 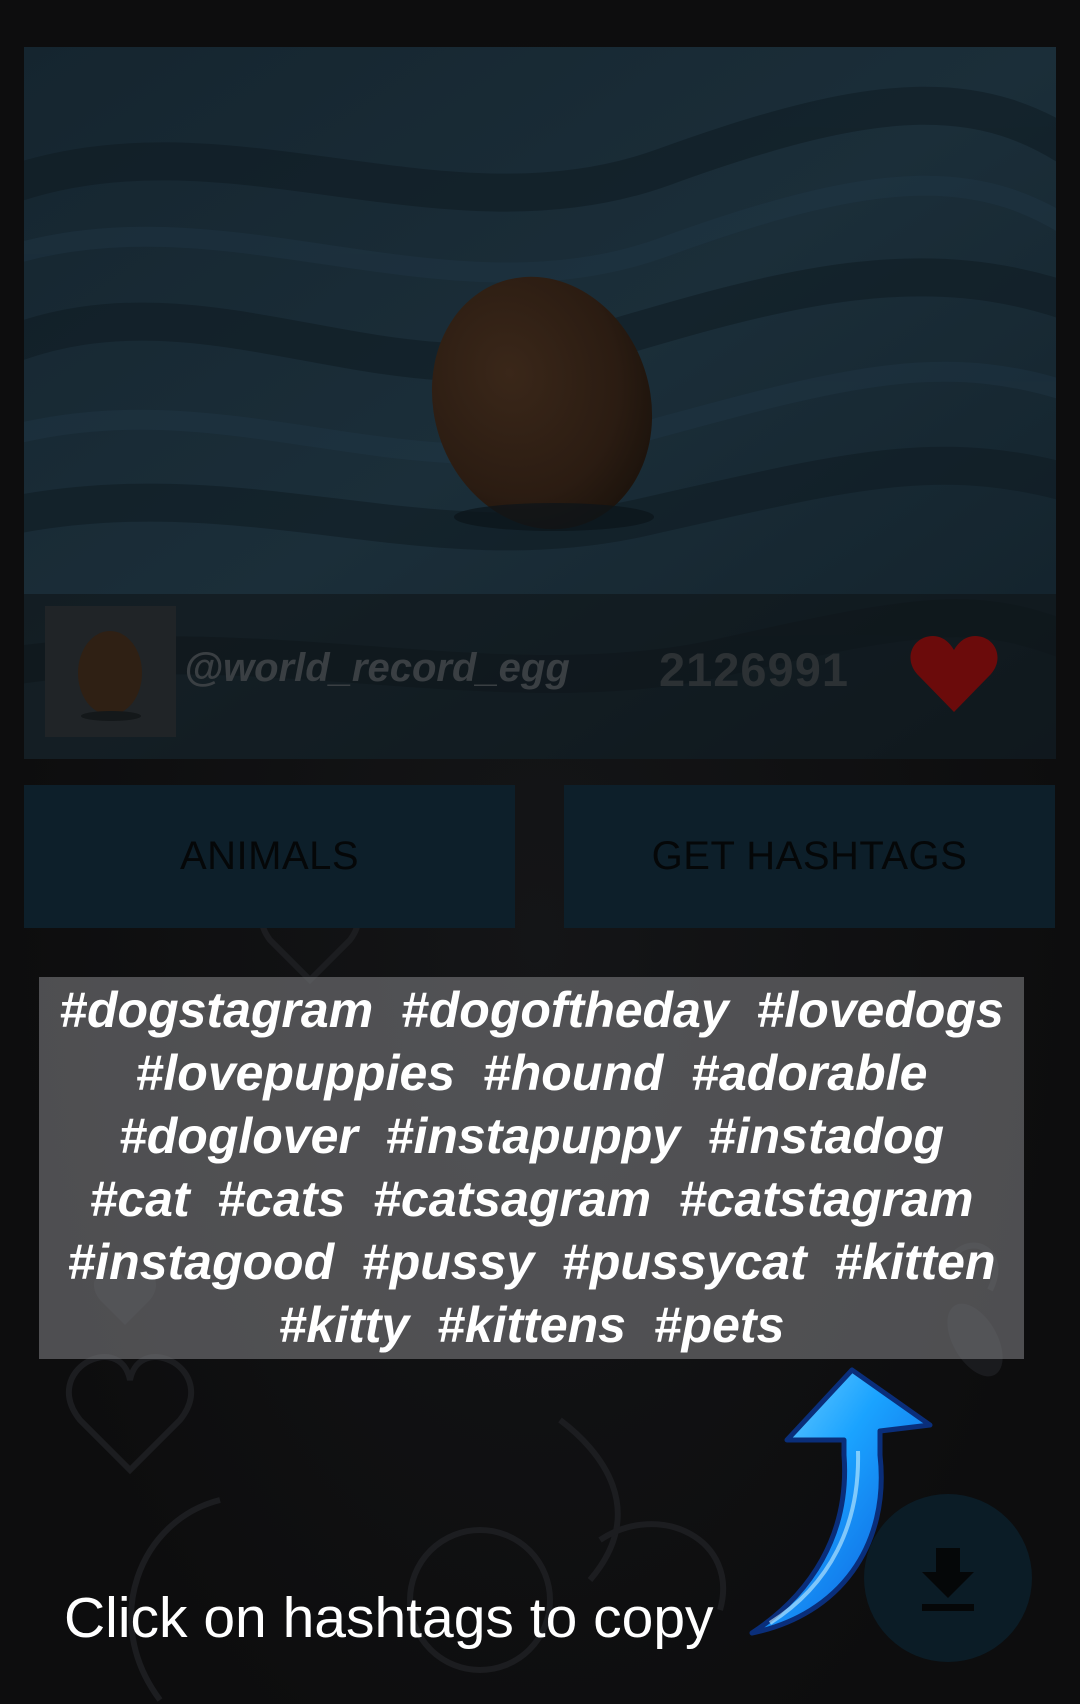 What do you see at coordinates (841, 1501) in the screenshot?
I see `curved-arrow-up-icon` at bounding box center [841, 1501].